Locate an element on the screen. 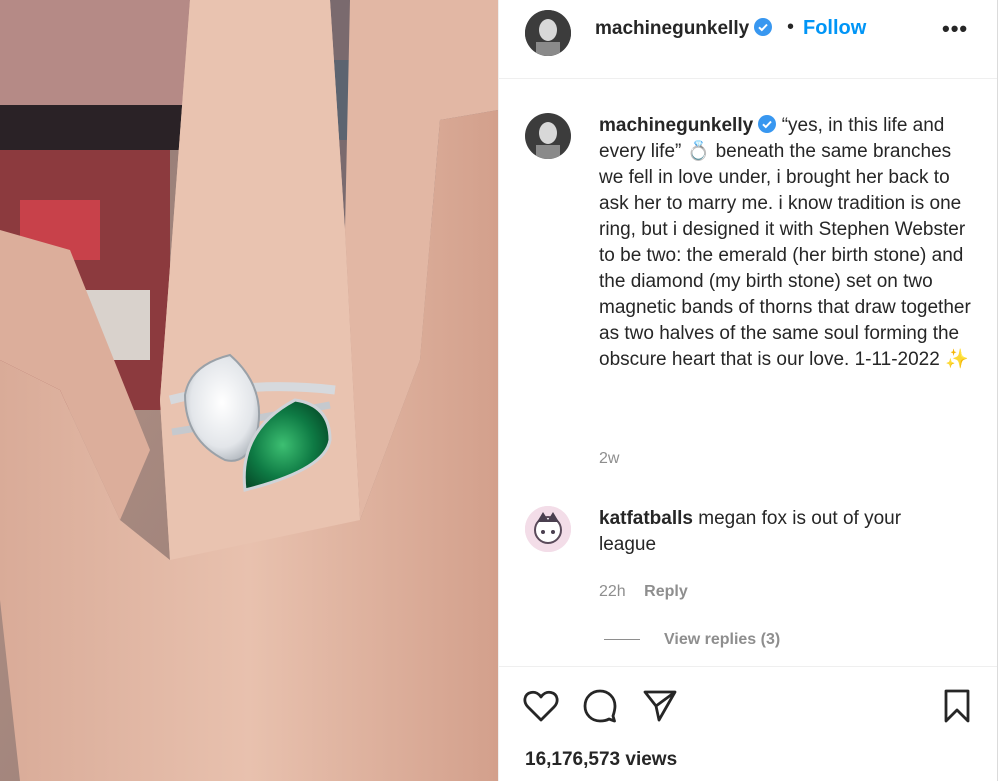 The height and width of the screenshot is (782, 1000). comment-button is located at coordinates (600, 708).